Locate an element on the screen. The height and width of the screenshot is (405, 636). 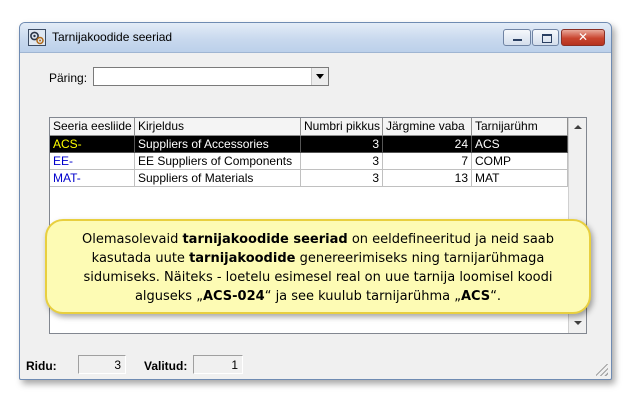
rows-count-label: Ridu: is located at coordinates (41, 366).